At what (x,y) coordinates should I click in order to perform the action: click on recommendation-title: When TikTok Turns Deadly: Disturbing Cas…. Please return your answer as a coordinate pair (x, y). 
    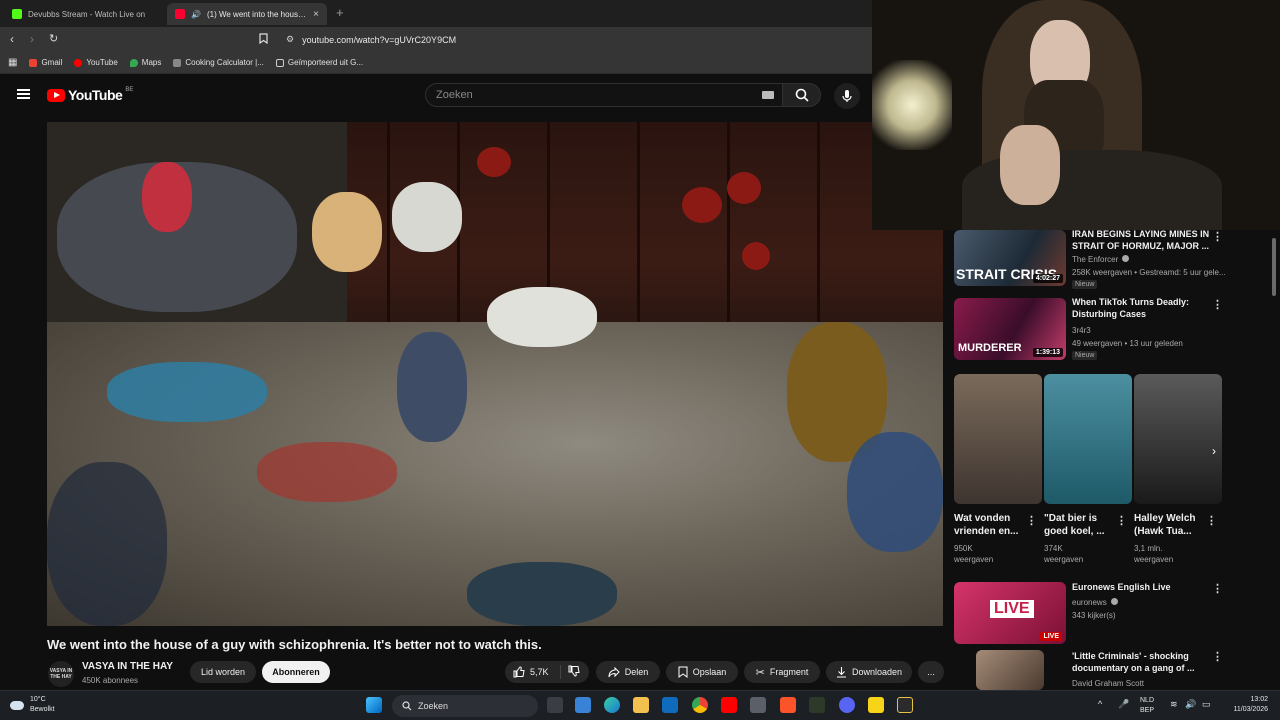
    Looking at the image, I should click on (1167, 308).